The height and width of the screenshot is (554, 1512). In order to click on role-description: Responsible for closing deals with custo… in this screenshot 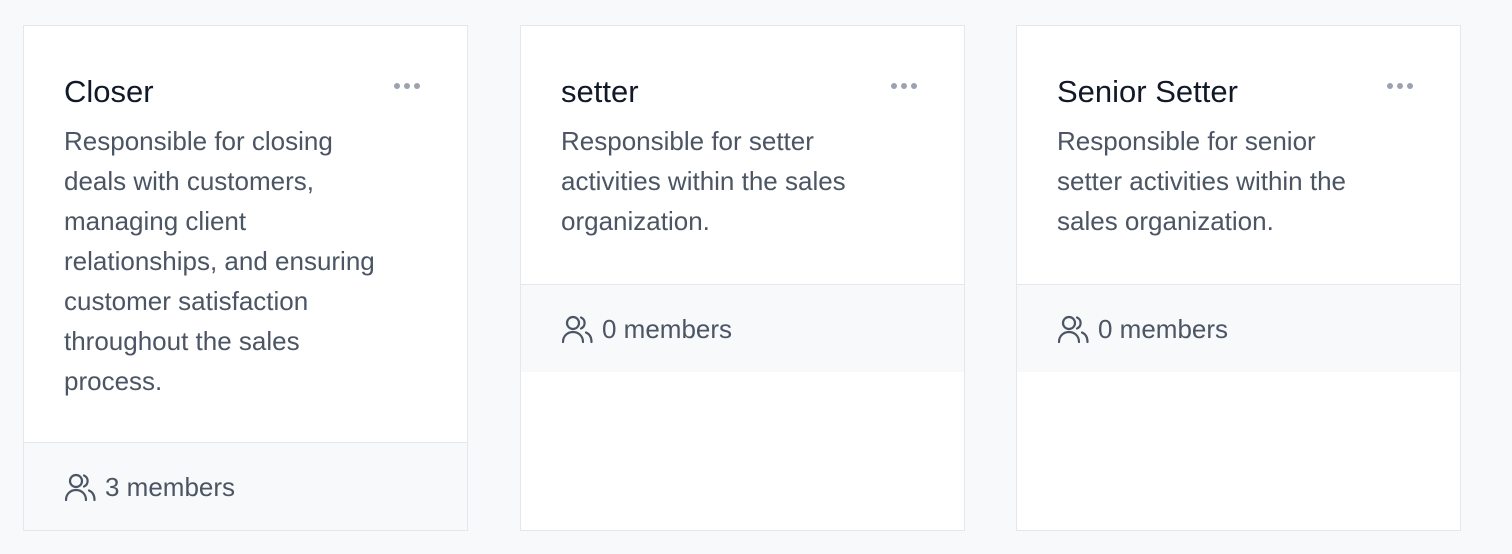, I will do `click(219, 261)`.